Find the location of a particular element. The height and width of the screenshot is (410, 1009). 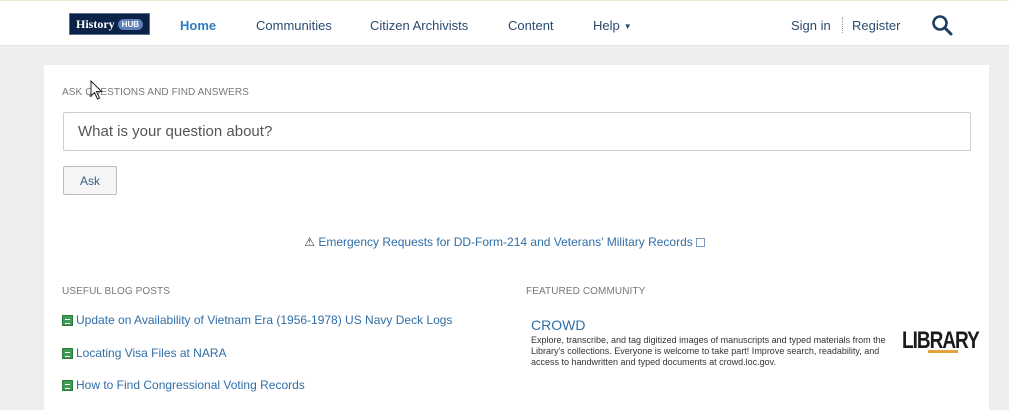

logo-text: History is located at coordinates (95, 23).